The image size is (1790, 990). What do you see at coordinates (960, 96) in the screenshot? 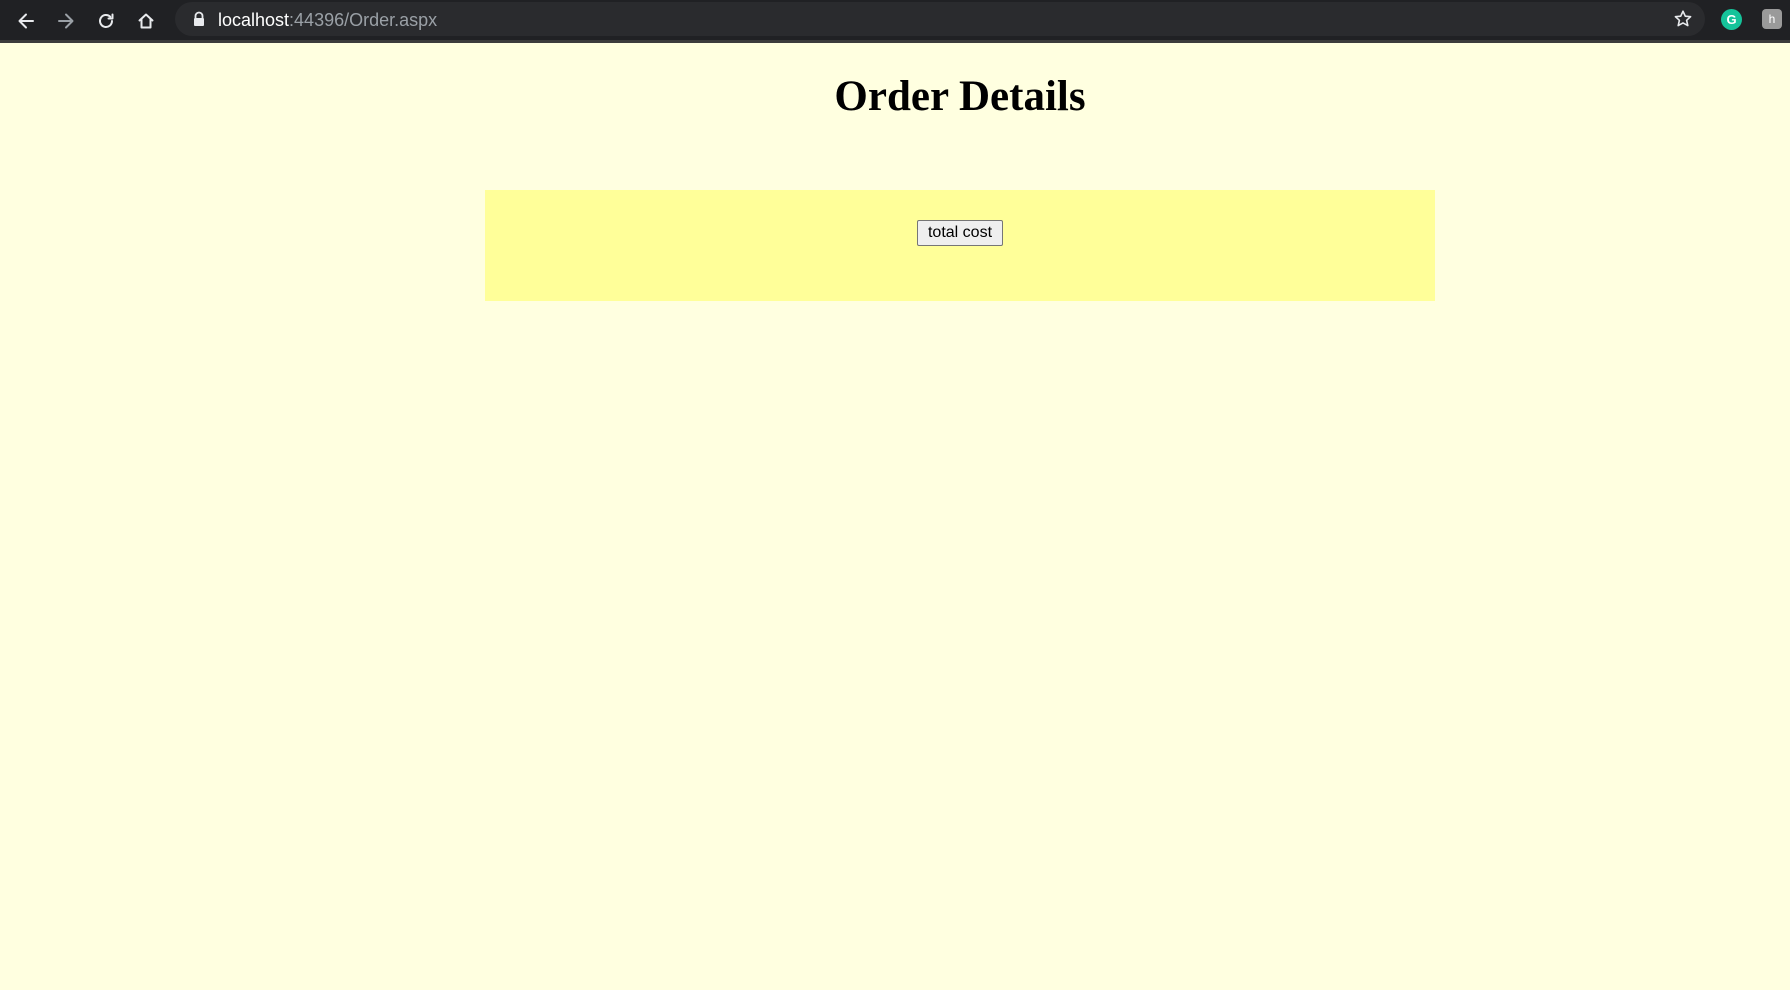
I see `page-title: Order Details` at bounding box center [960, 96].